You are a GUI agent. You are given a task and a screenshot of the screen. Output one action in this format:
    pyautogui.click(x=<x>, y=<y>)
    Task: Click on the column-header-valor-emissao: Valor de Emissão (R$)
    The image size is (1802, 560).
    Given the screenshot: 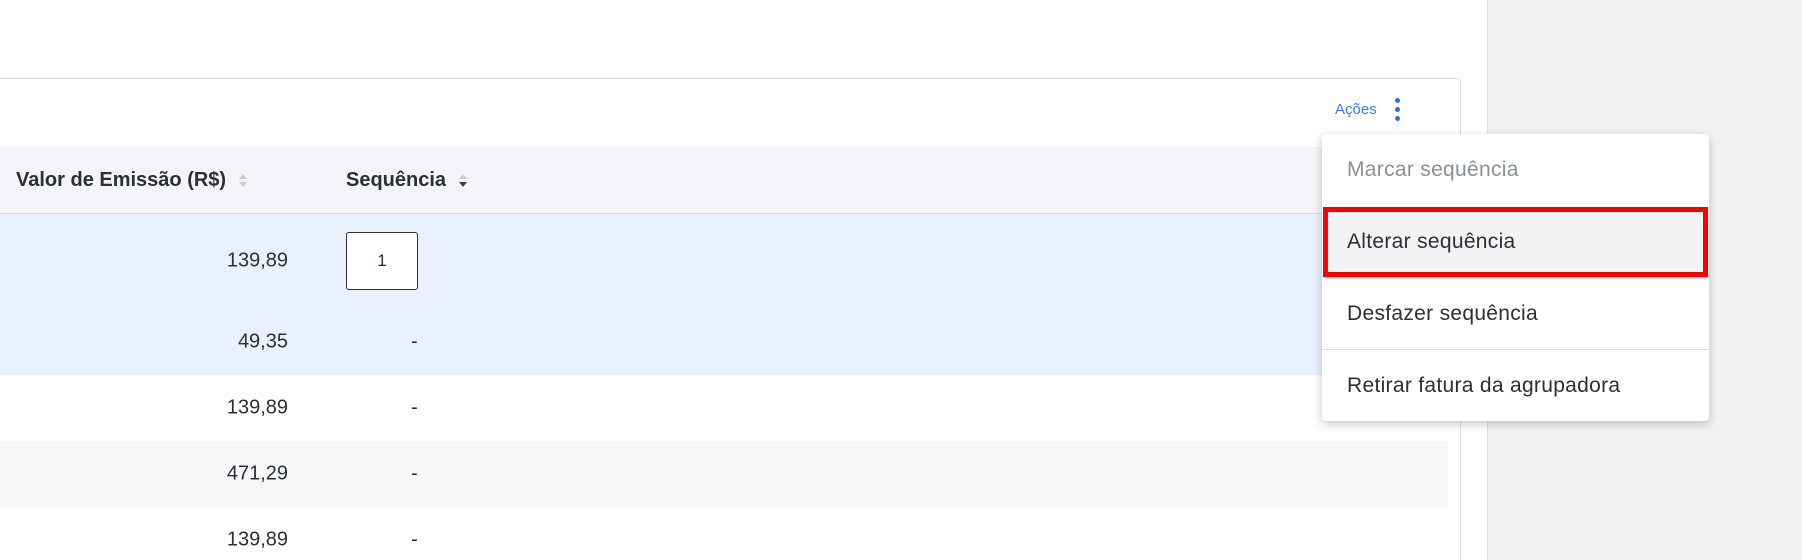 What is the action you would take?
    pyautogui.click(x=132, y=180)
    